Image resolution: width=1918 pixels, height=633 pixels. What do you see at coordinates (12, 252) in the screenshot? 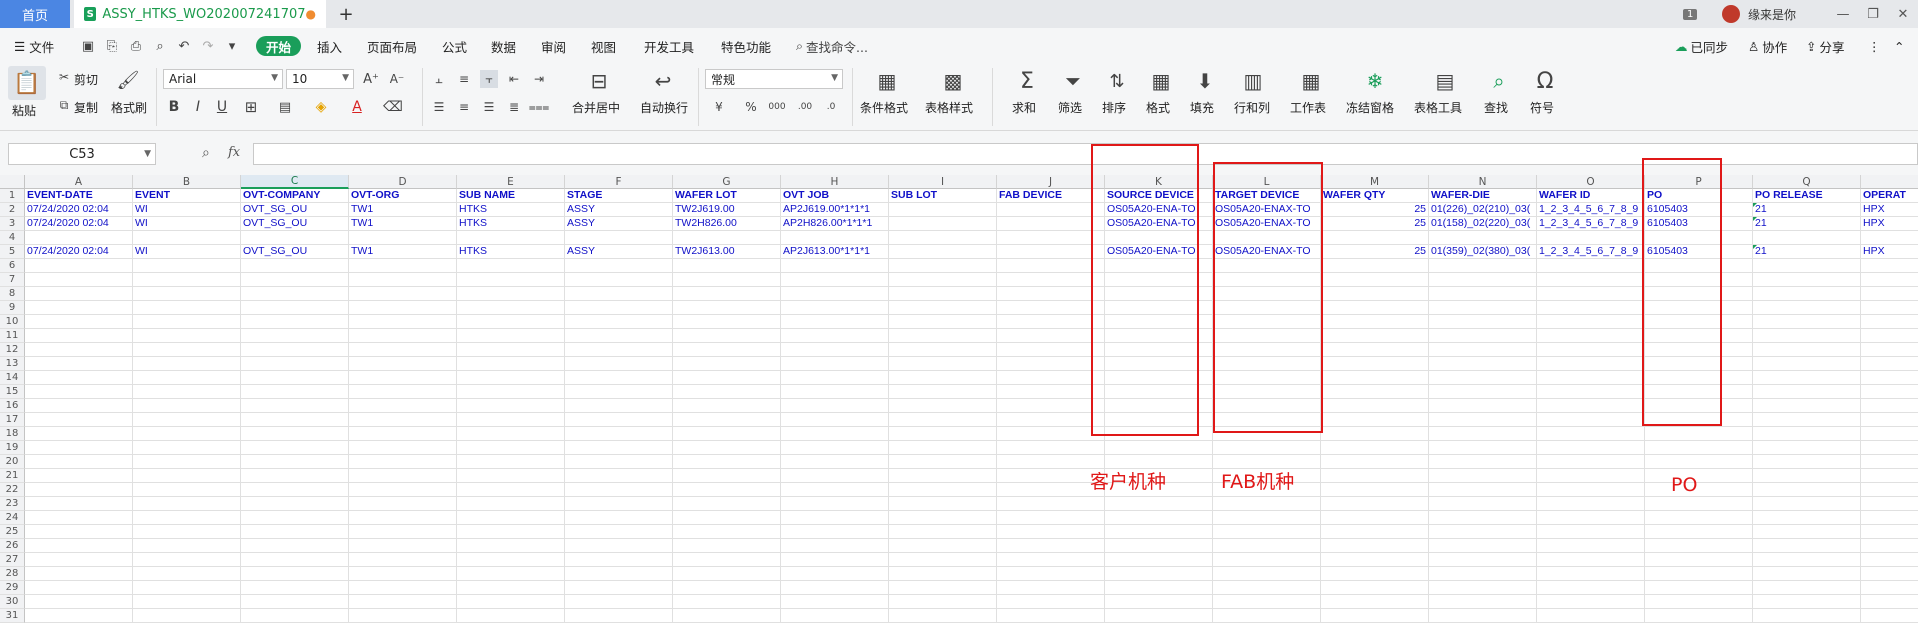
I see `row-header: 5` at bounding box center [12, 252].